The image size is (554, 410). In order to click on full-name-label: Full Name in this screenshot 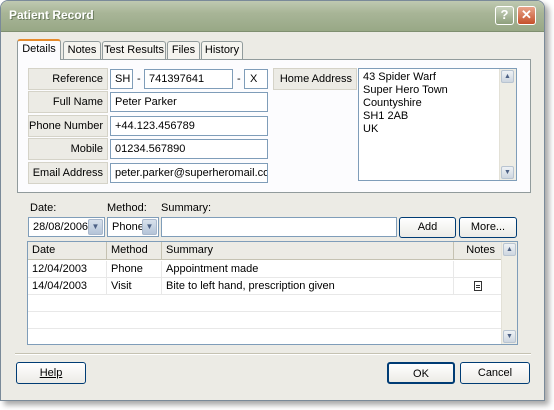, I will do `click(68, 102)`.